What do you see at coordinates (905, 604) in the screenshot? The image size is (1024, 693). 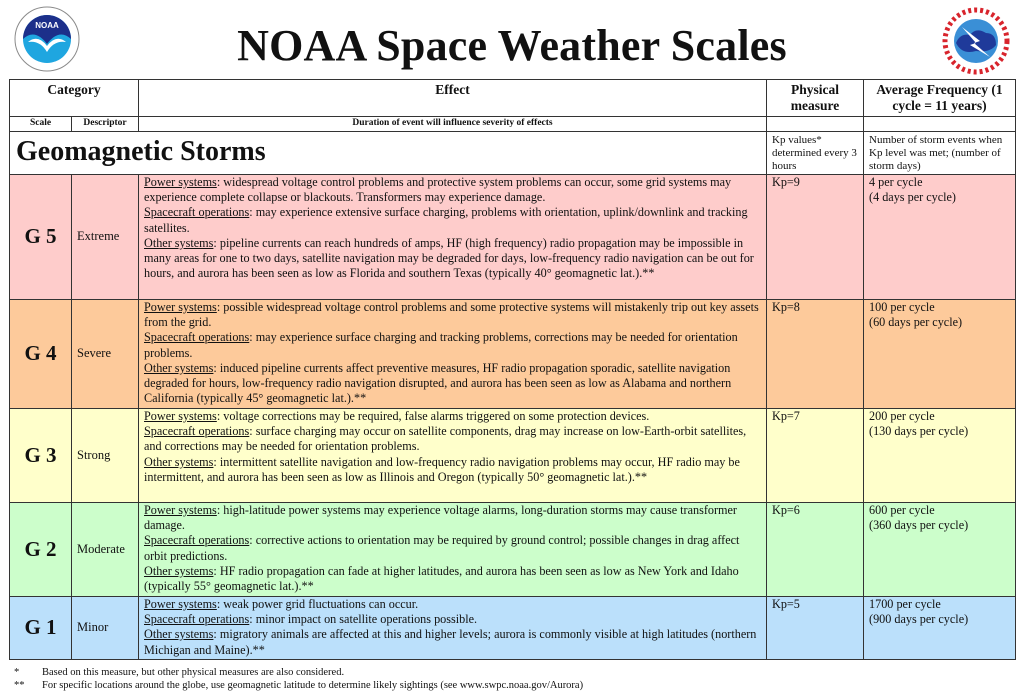 I see `frequency-events: 1700 per cycle` at bounding box center [905, 604].